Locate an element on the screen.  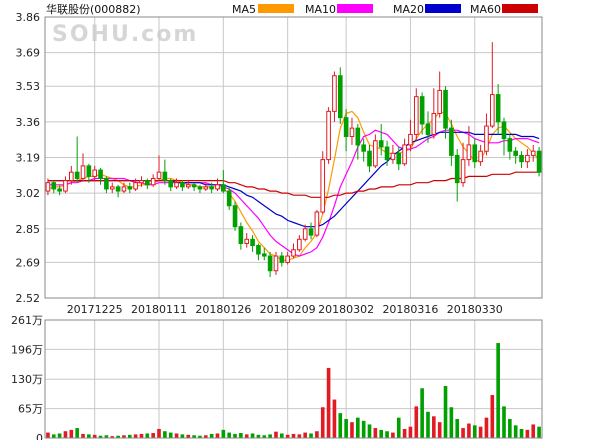
price-tick-label: 3.53 is located at coordinates (28, 86).